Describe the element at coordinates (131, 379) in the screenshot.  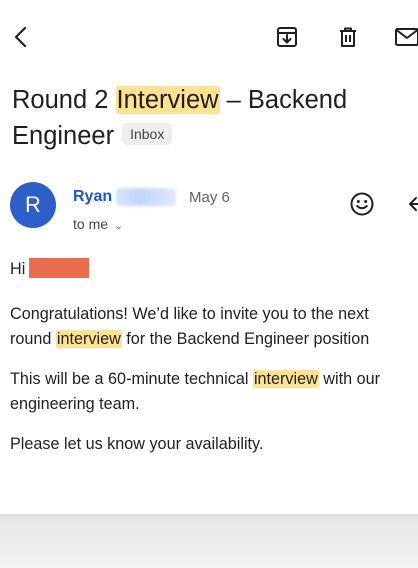
I see `details-line-1-start: This will be a 60-minute technical` at that location.